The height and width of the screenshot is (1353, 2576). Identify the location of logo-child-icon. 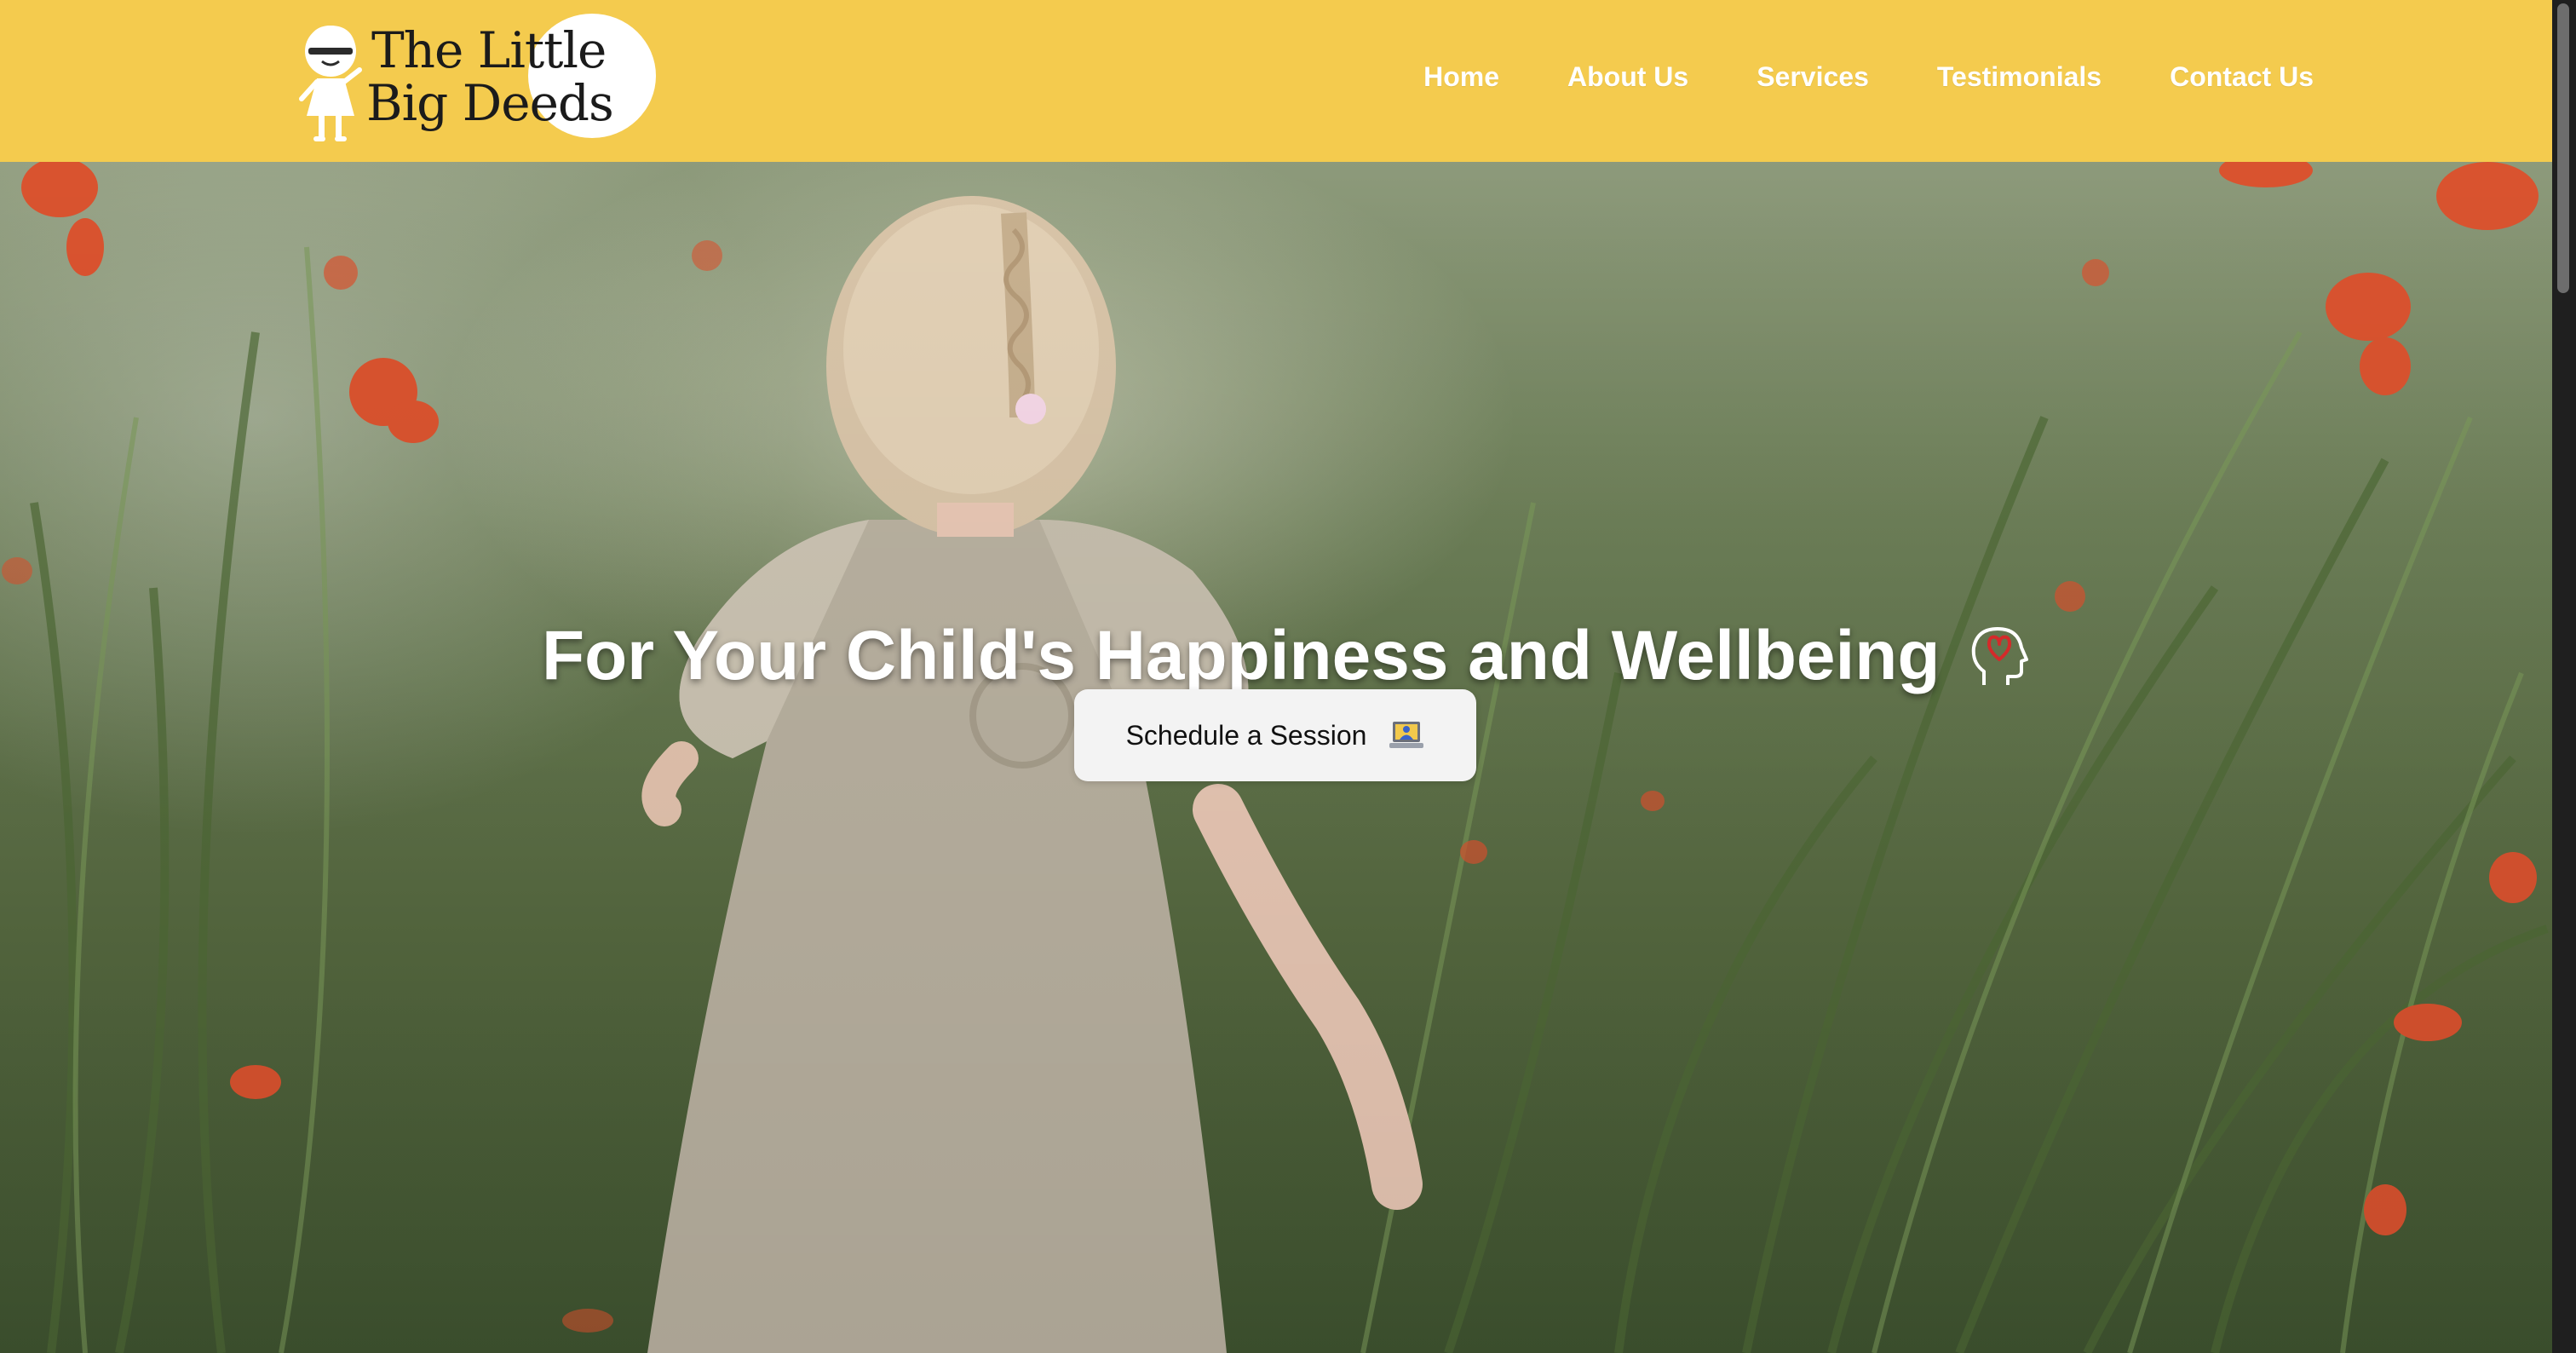
(331, 83).